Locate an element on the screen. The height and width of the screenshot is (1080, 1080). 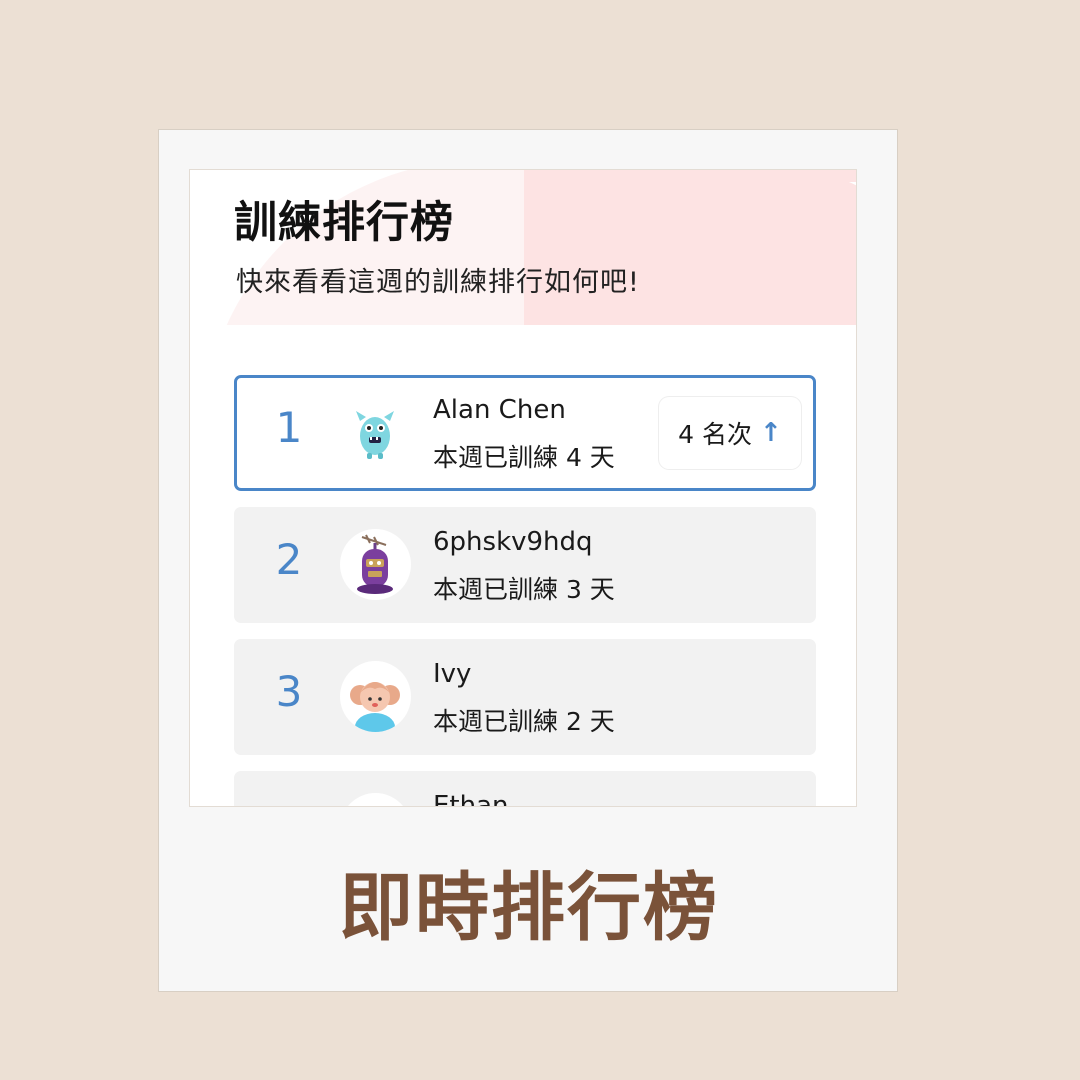
training-days: 本週已訓練 2 天 is located at coordinates (524, 721).